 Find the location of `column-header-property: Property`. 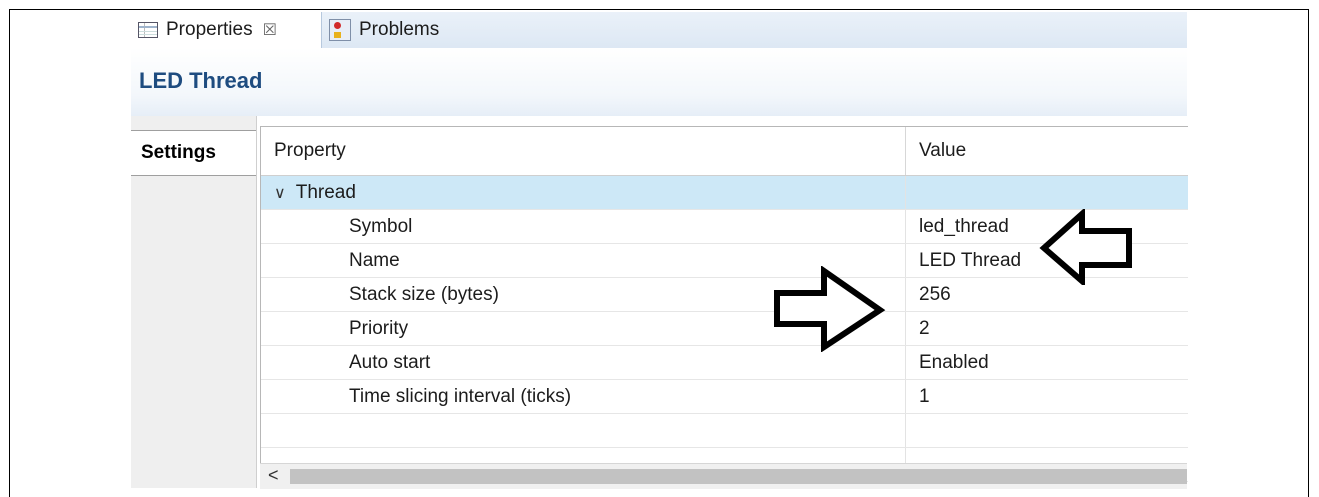

column-header-property: Property is located at coordinates (583, 151).